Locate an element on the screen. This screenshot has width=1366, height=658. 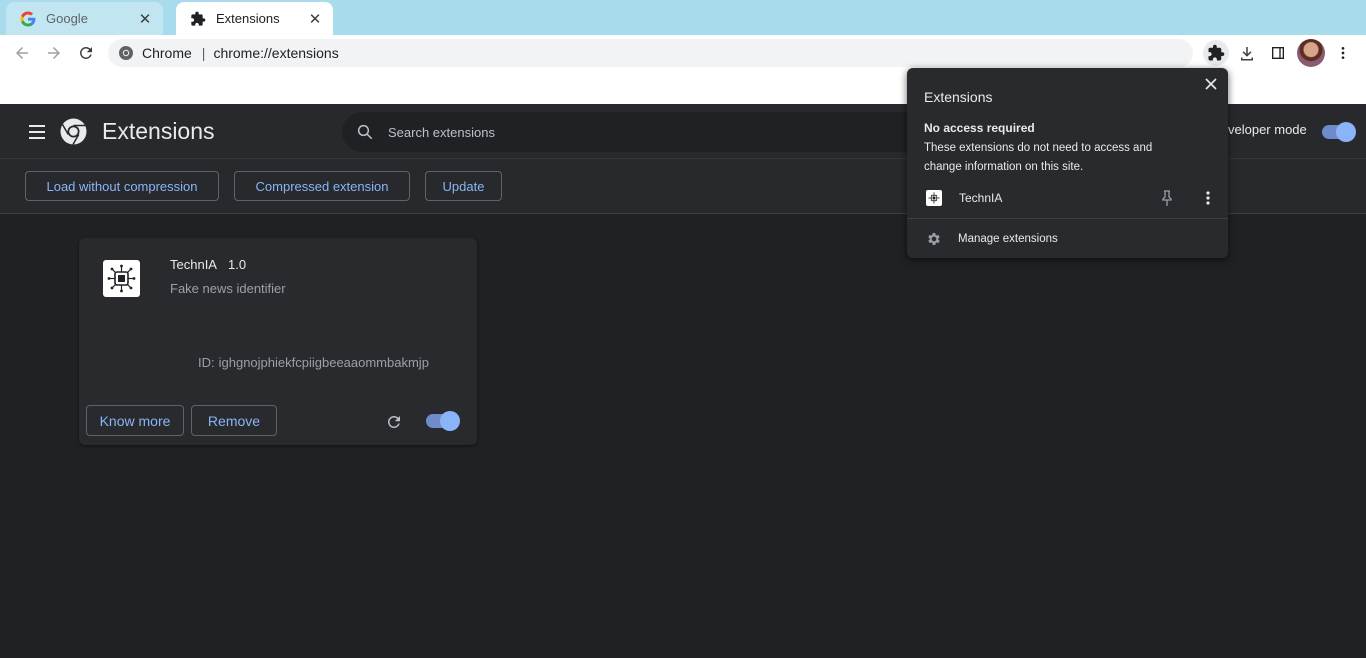
reload-extension-icon is located at coordinates (394, 422).